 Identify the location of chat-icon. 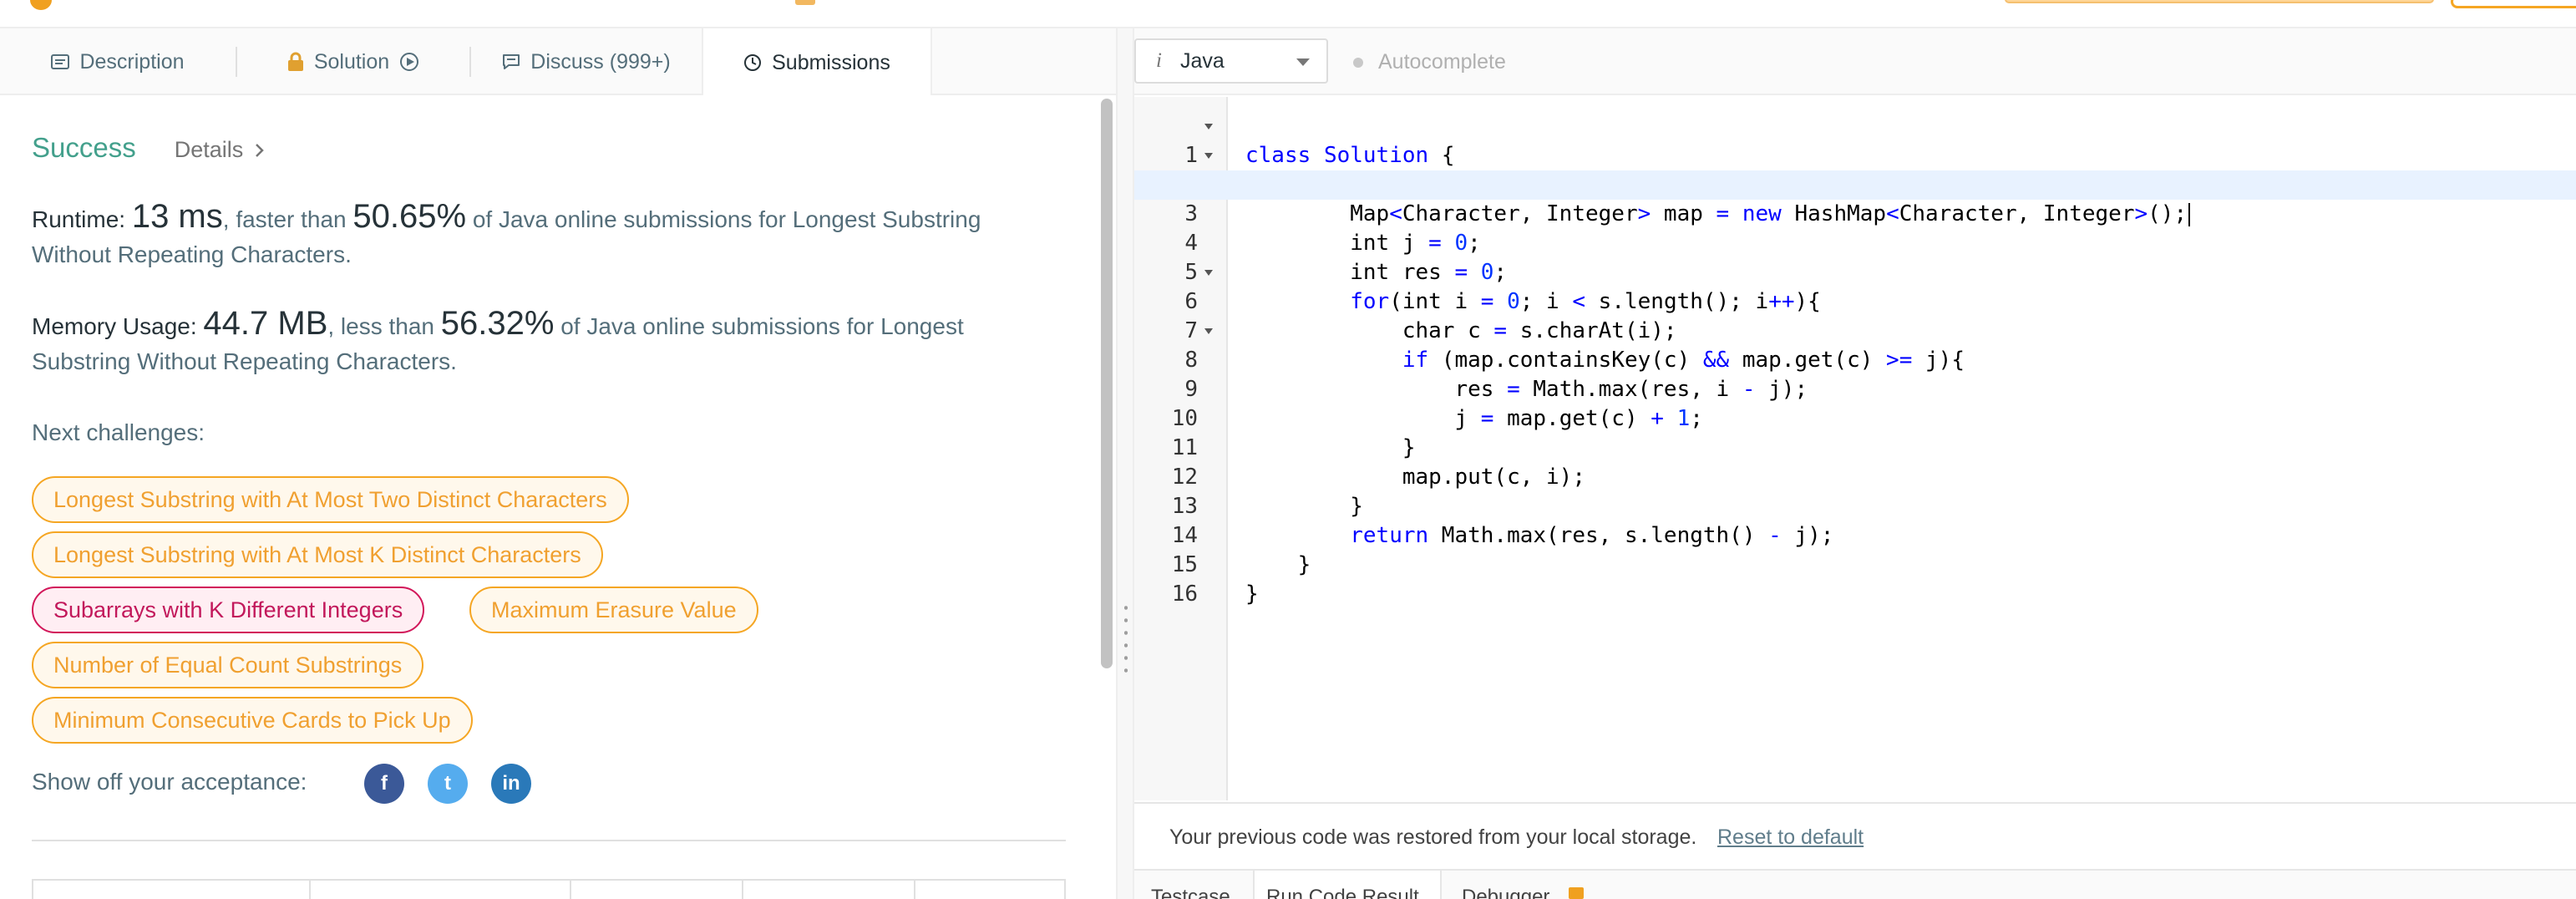
(511, 62).